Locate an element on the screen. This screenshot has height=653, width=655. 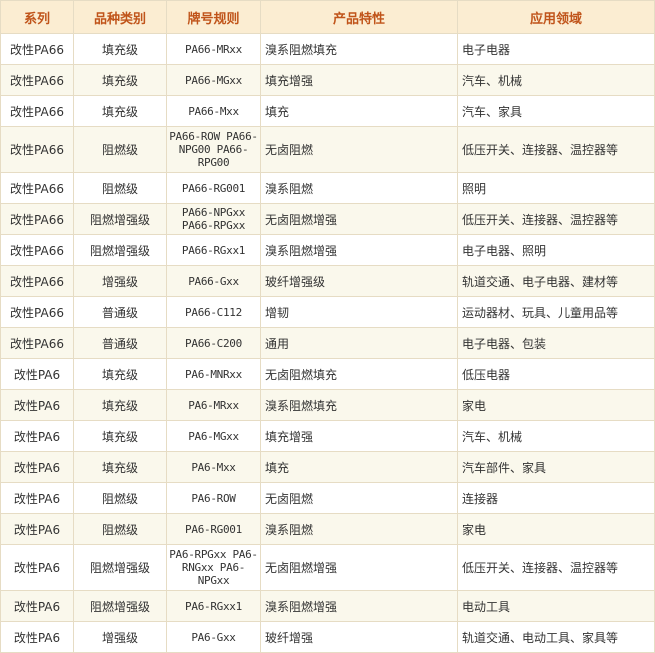
cell-properties: 无卤阻燃填充 is located at coordinates (359, 374).